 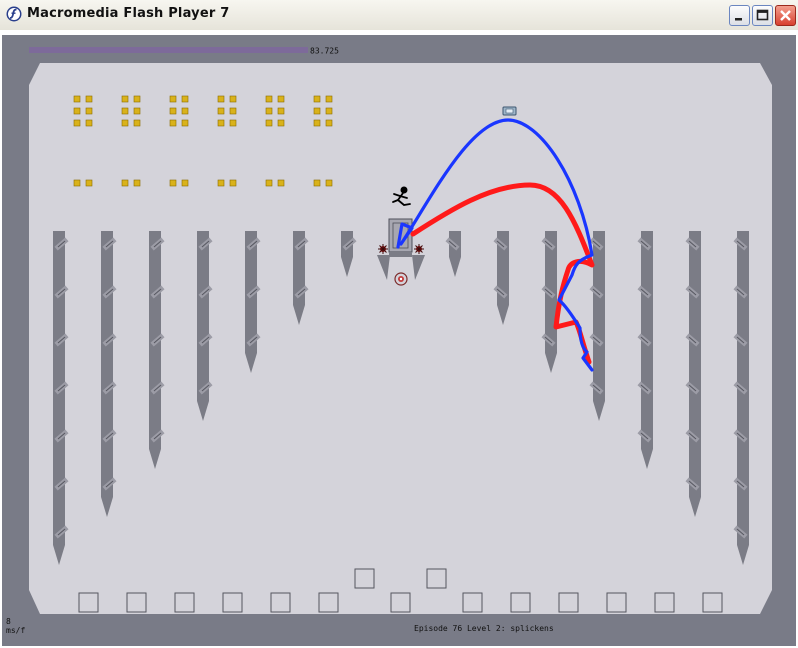 What do you see at coordinates (739, 15) in the screenshot?
I see `minimize-button` at bounding box center [739, 15].